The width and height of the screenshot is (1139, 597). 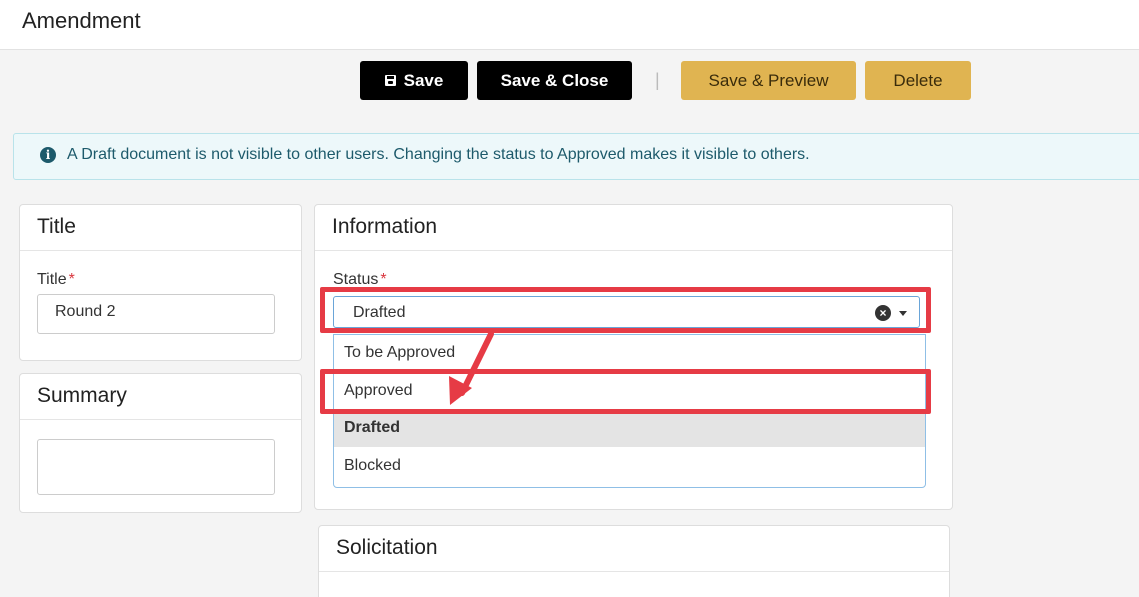 I want to click on save-icon, so click(x=390, y=80).